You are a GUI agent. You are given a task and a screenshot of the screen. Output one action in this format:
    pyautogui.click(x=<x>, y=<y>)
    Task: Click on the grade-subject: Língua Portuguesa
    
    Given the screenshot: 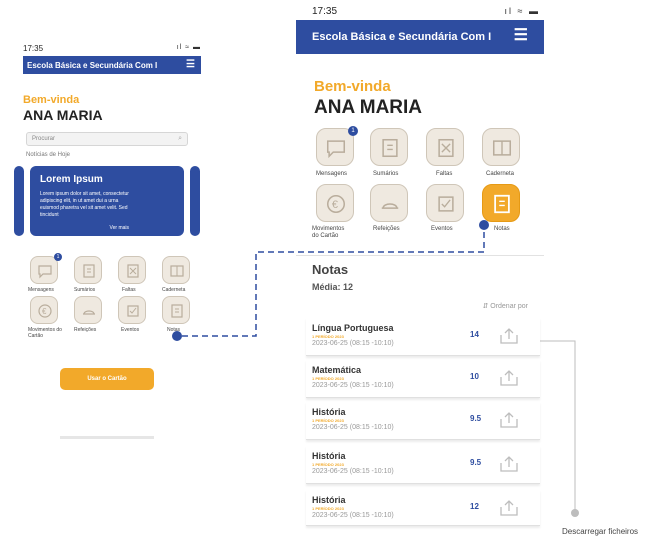 What is the action you would take?
    pyautogui.click(x=353, y=328)
    